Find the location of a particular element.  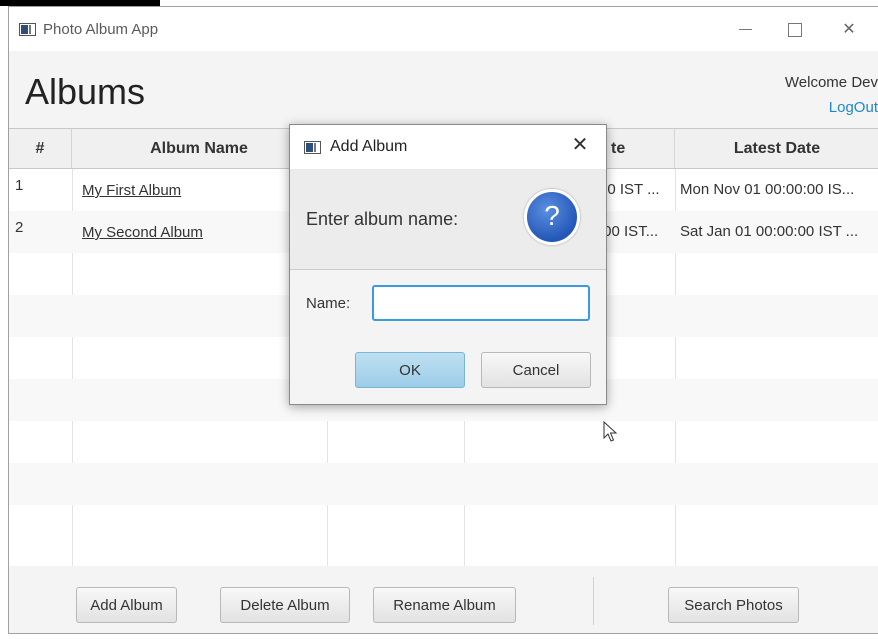

dialog-header: Enter album name: ? is located at coordinates (448, 219).